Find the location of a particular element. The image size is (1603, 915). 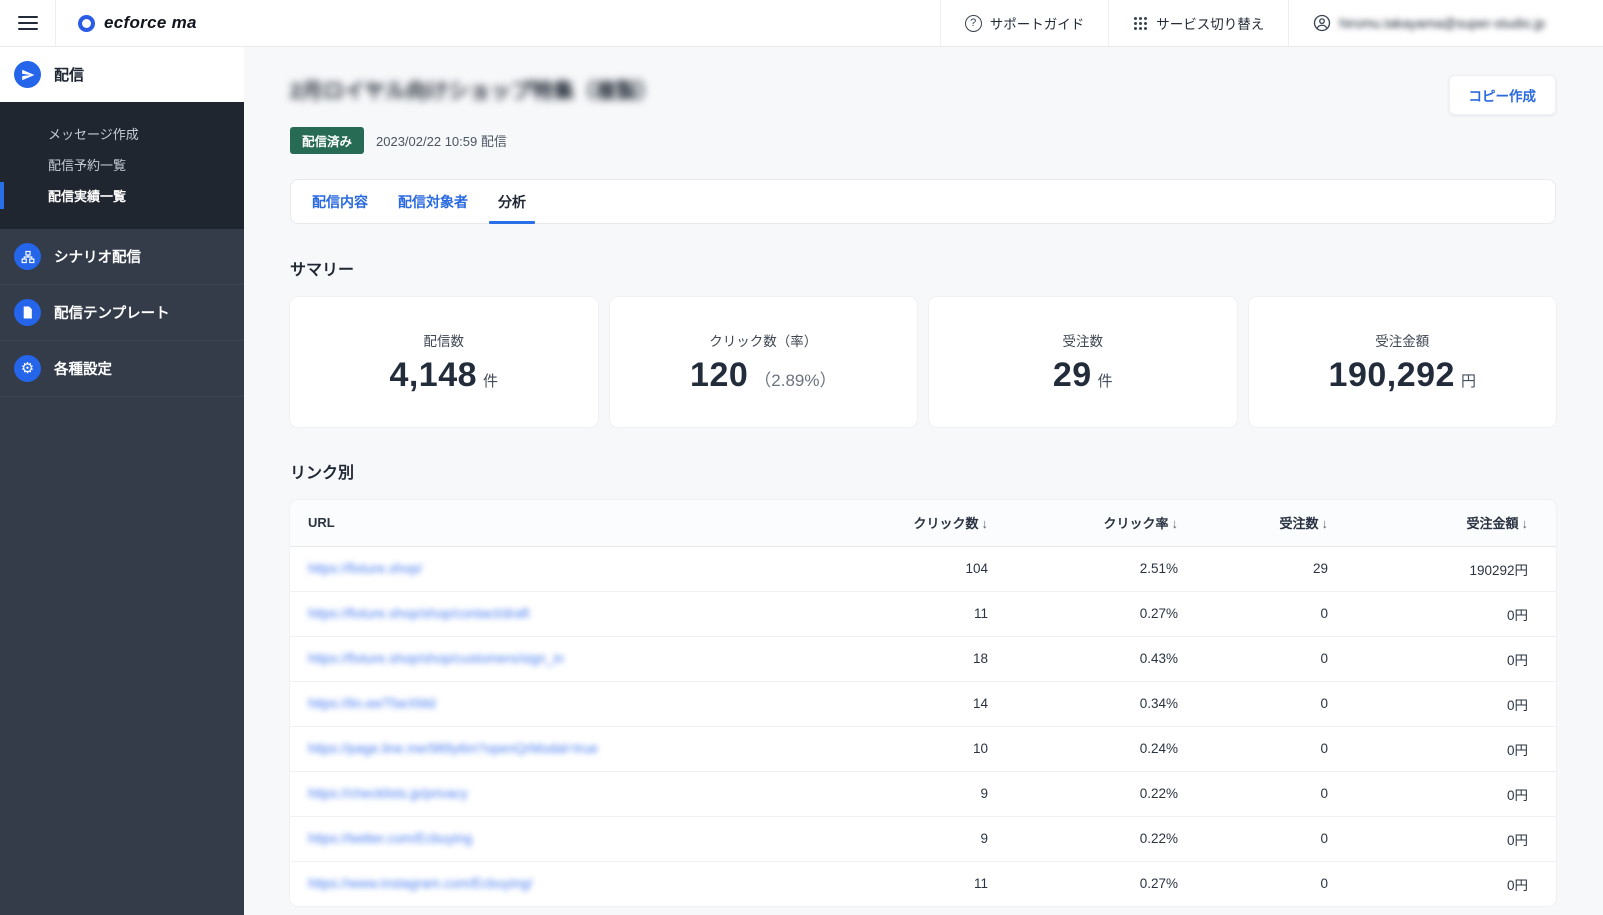

clicks-cell: 10 is located at coordinates (920, 749).